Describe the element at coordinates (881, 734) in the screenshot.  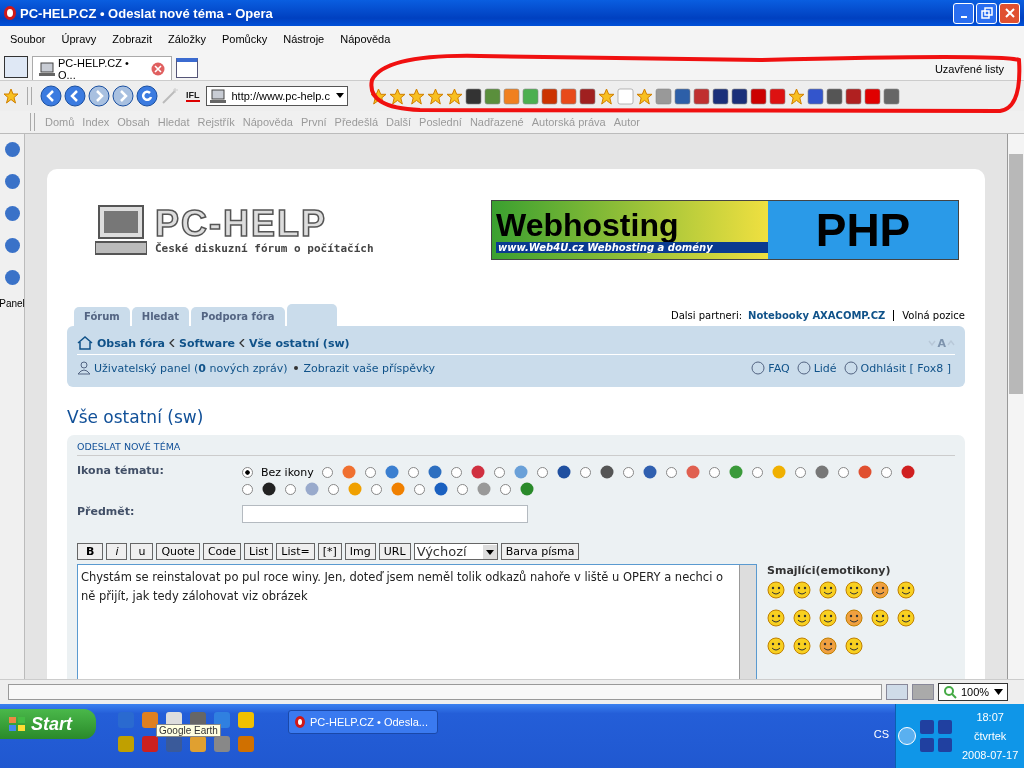
I see `language-indicator: CS` at that location.